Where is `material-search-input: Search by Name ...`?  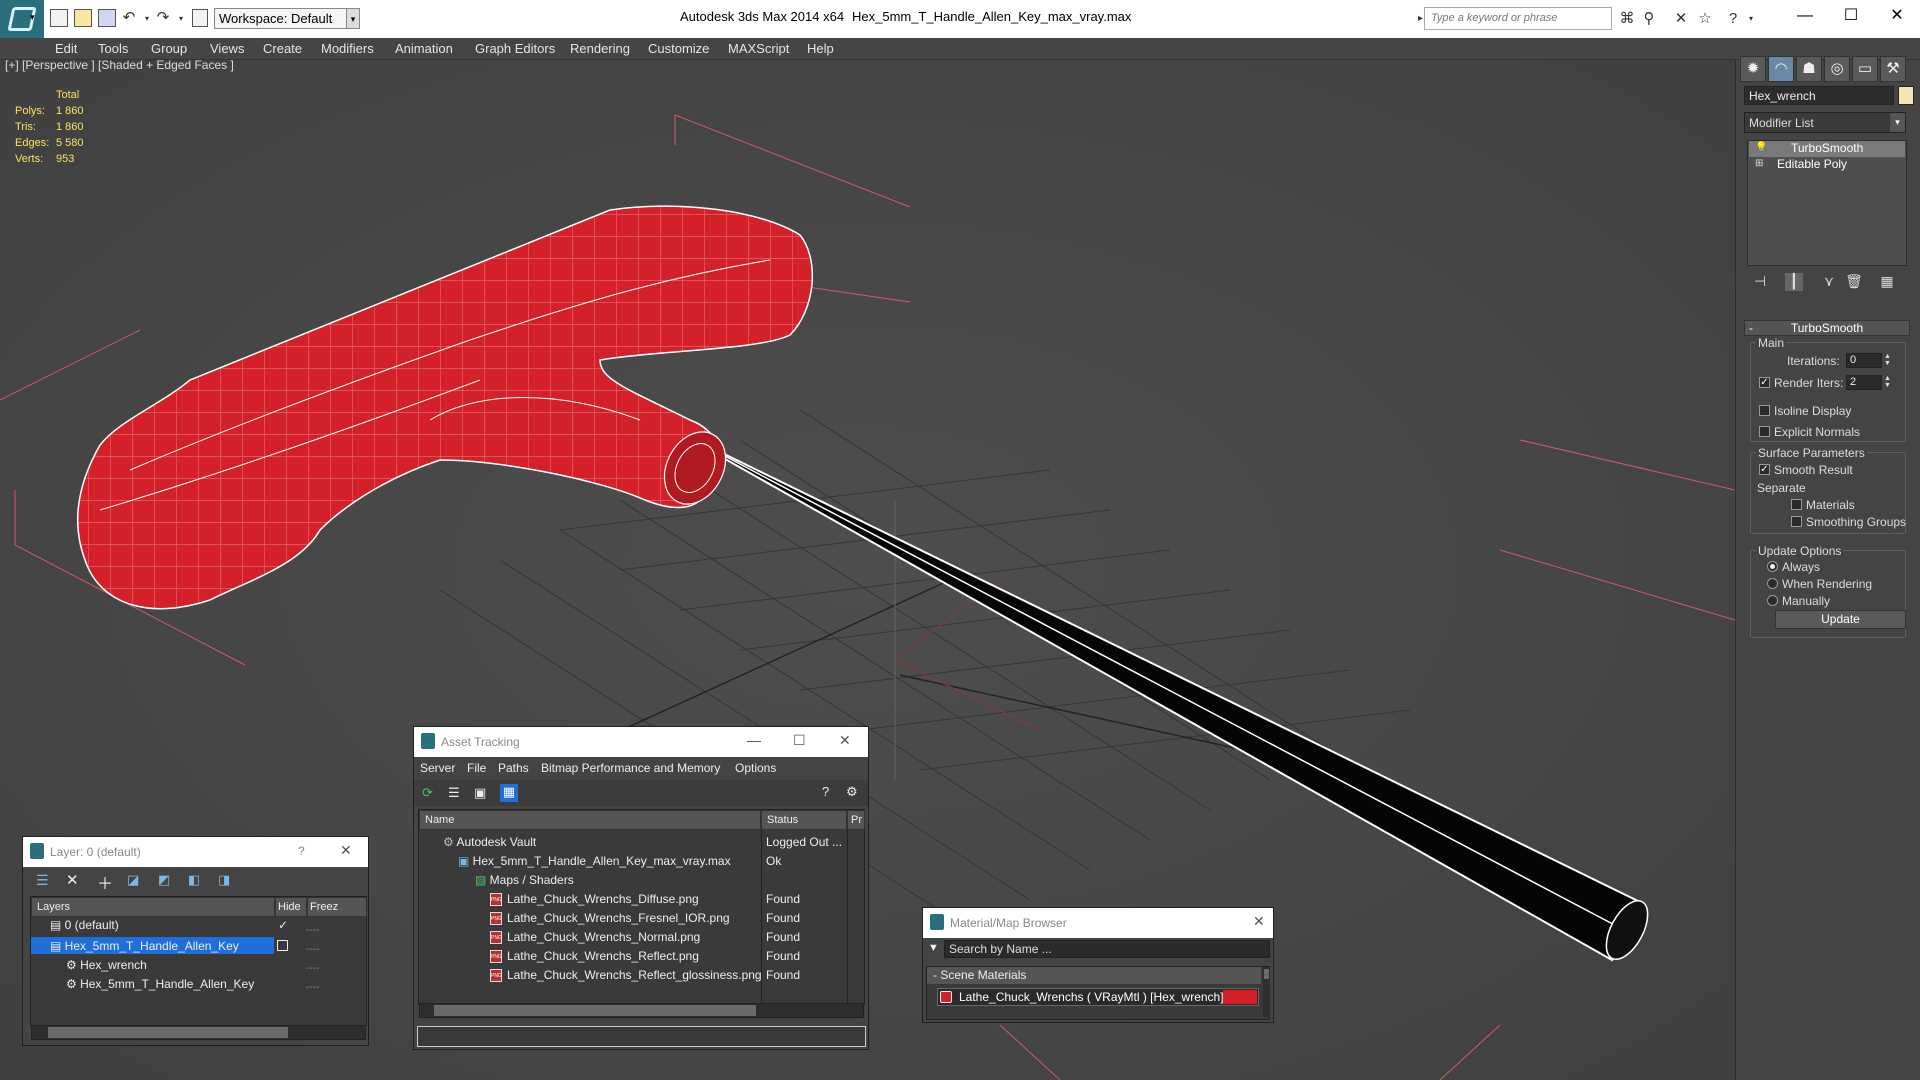 material-search-input: Search by Name ... is located at coordinates (1107, 949).